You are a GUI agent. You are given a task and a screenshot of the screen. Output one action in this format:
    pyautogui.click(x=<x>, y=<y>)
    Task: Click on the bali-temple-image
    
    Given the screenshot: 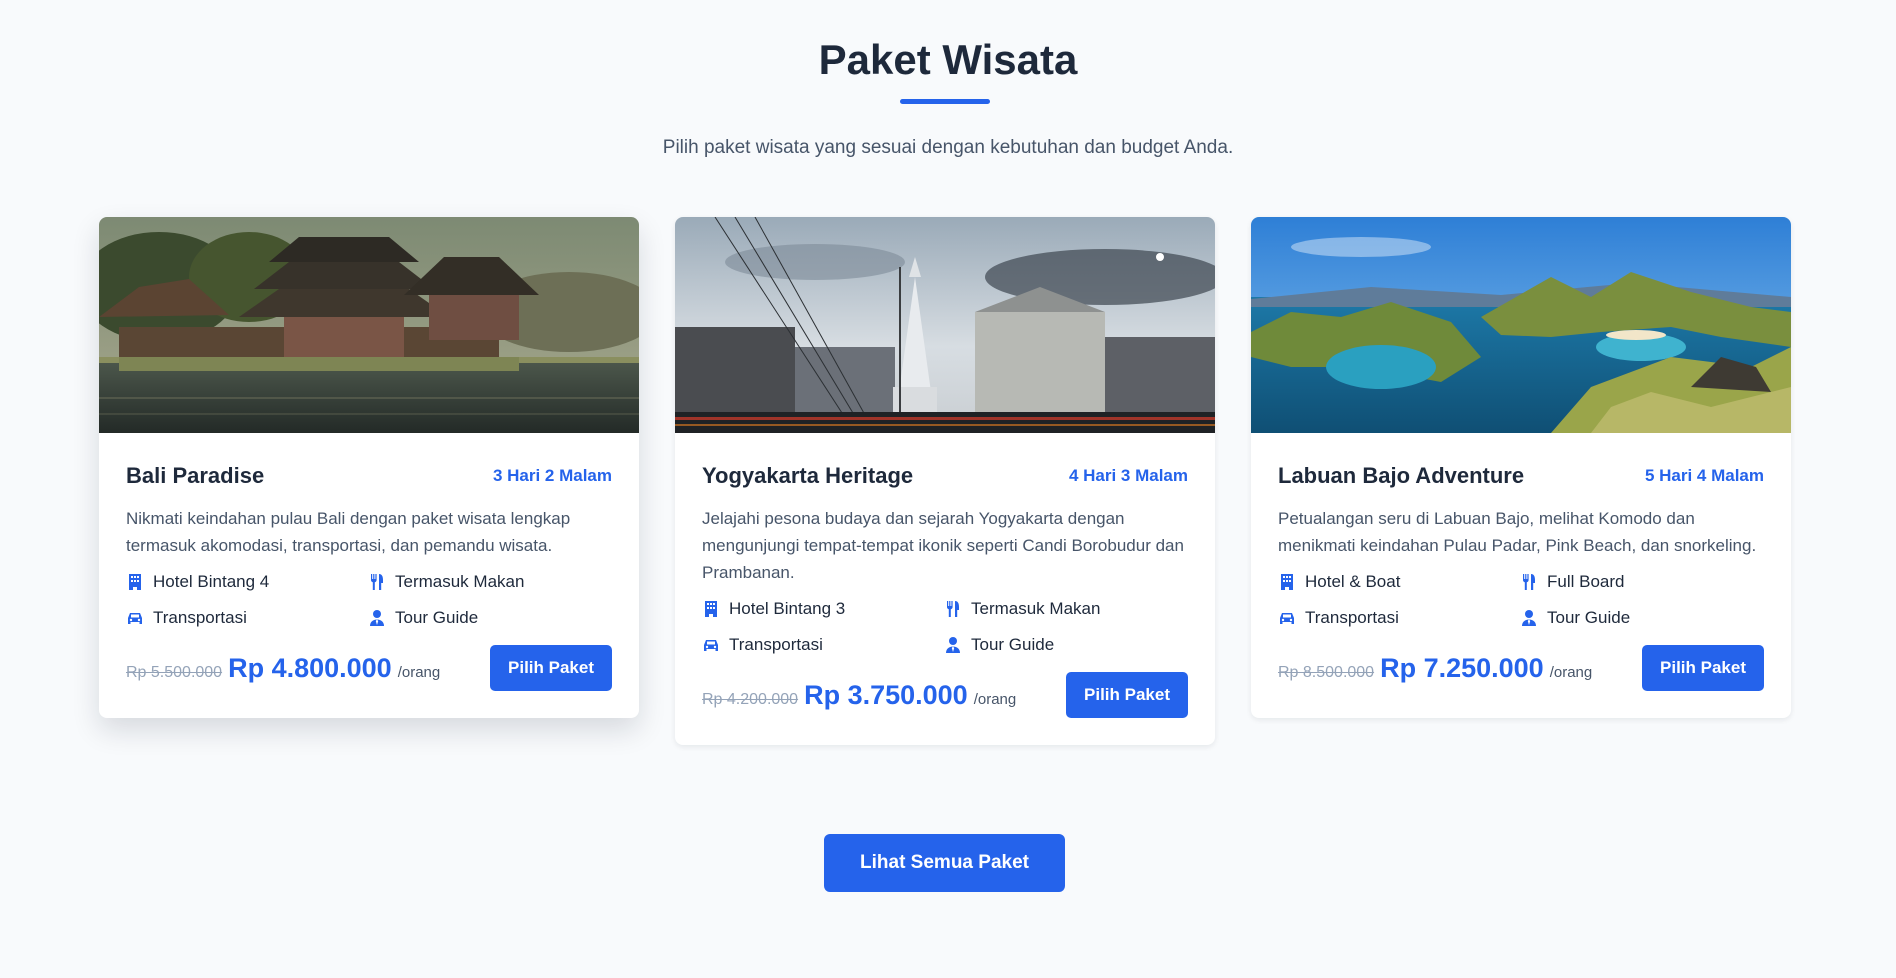 What is the action you would take?
    pyautogui.click(x=369, y=325)
    